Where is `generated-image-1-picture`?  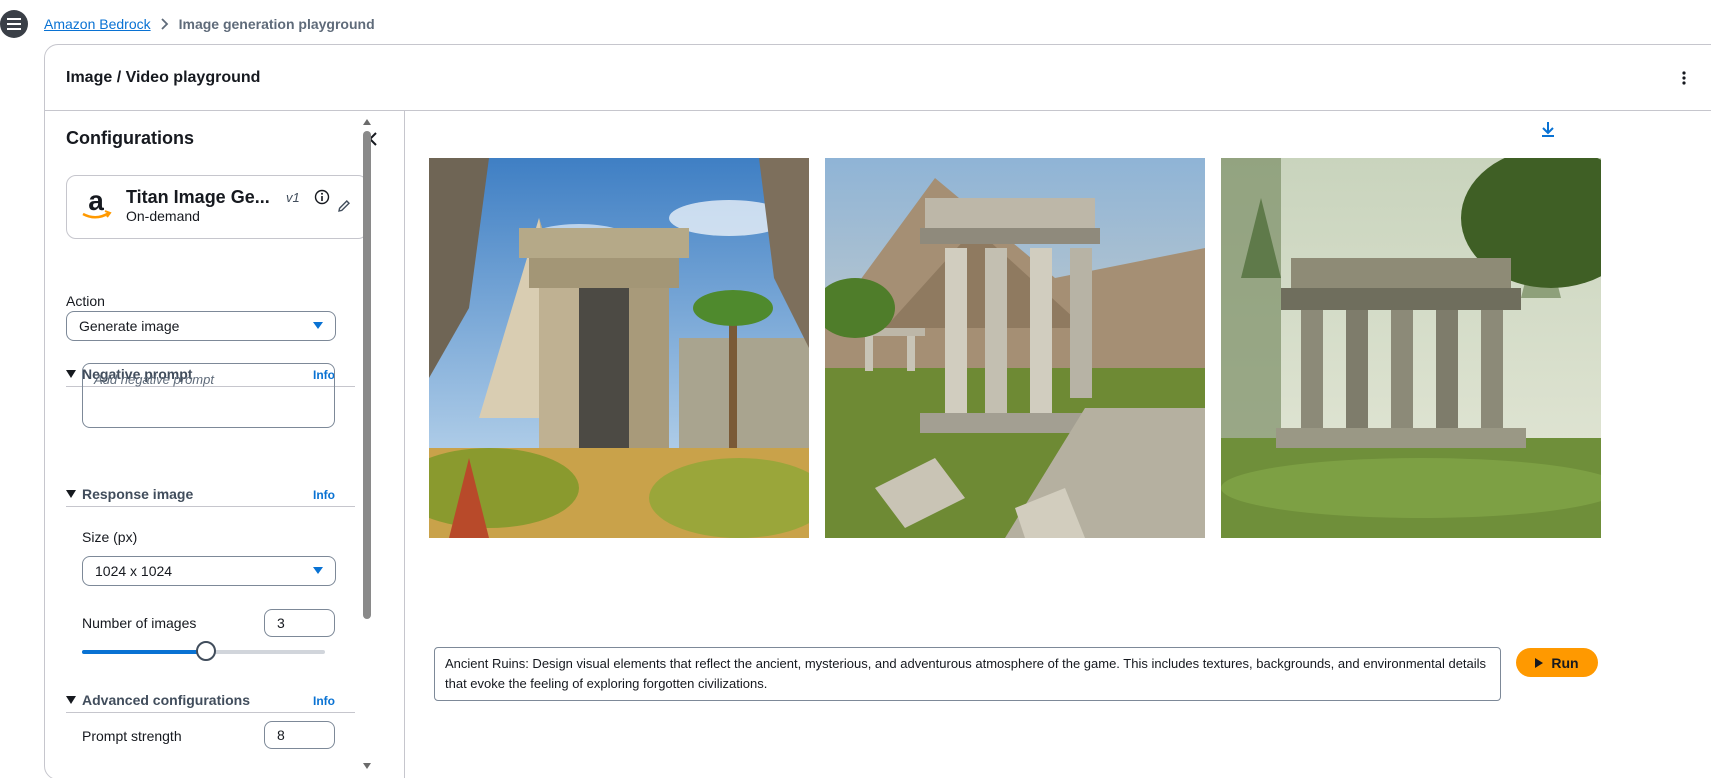
generated-image-1-picture is located at coordinates (619, 348).